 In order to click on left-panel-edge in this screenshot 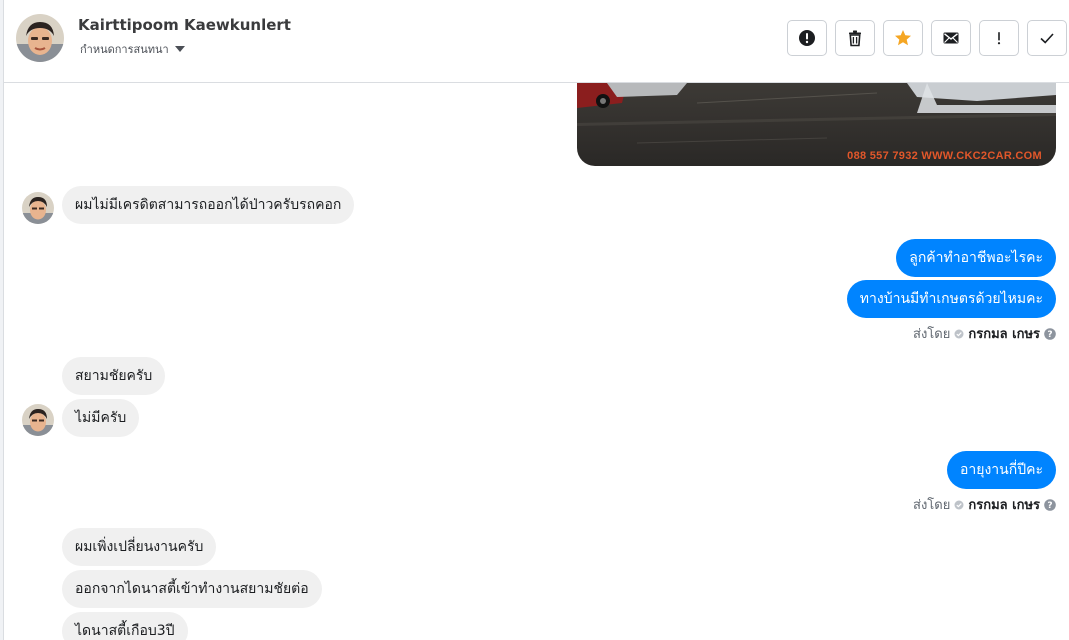, I will do `click(2, 320)`.